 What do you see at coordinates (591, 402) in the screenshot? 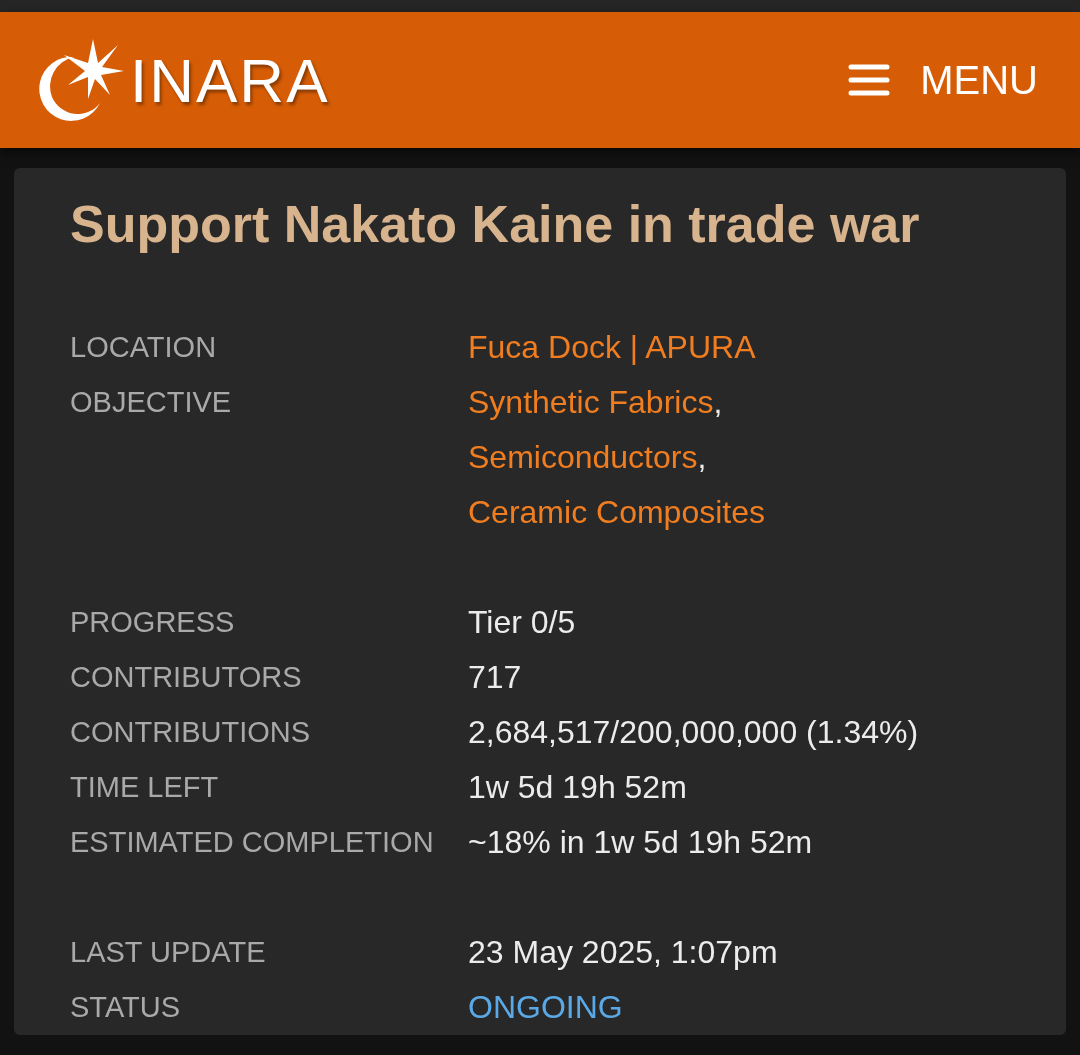
I see `objective-link: Synthetic Fabrics` at bounding box center [591, 402].